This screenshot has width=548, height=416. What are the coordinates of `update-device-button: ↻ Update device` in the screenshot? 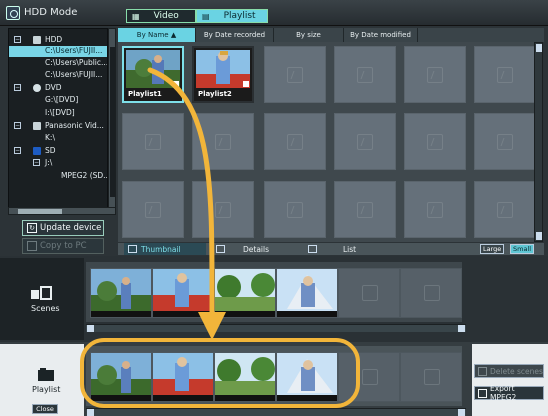 It's located at (63, 228).